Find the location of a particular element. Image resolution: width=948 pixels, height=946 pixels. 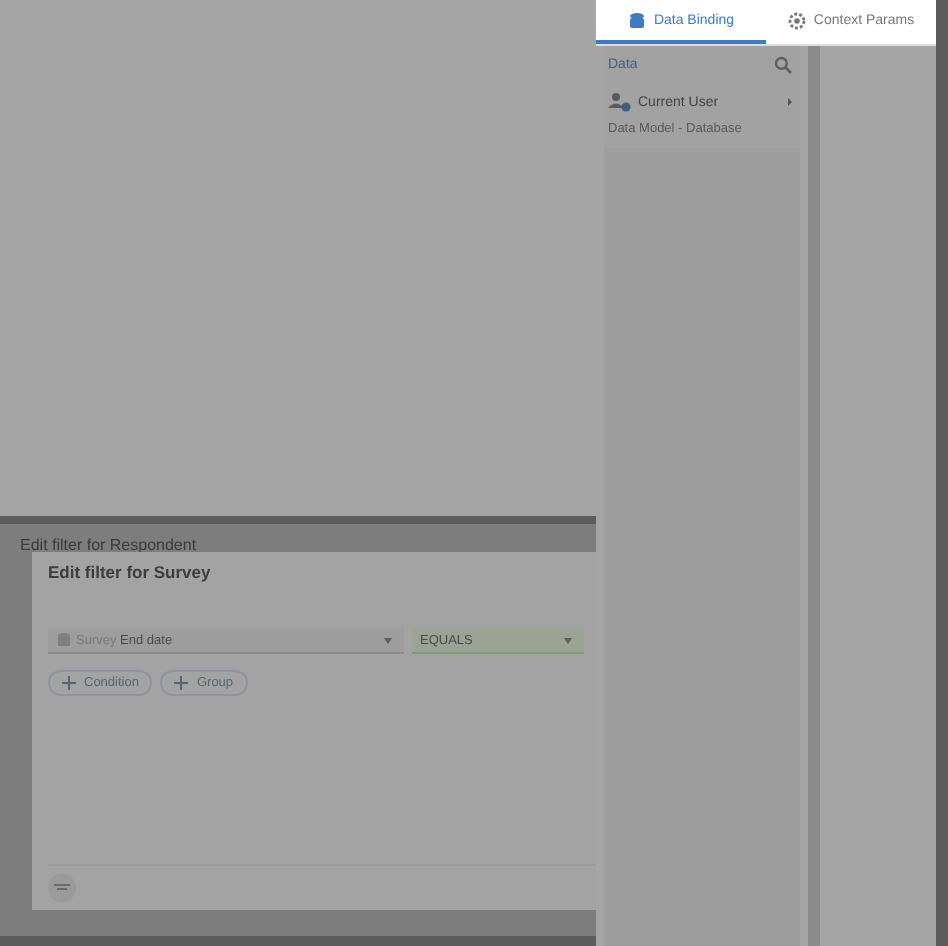

gear-icon is located at coordinates (796, 20).